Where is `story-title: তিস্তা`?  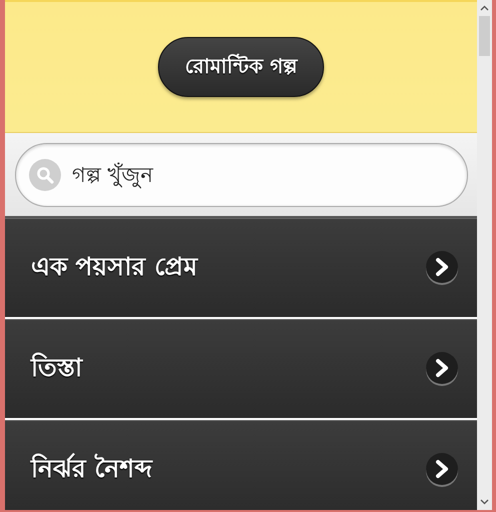
story-title: তিস্তা is located at coordinates (56, 368).